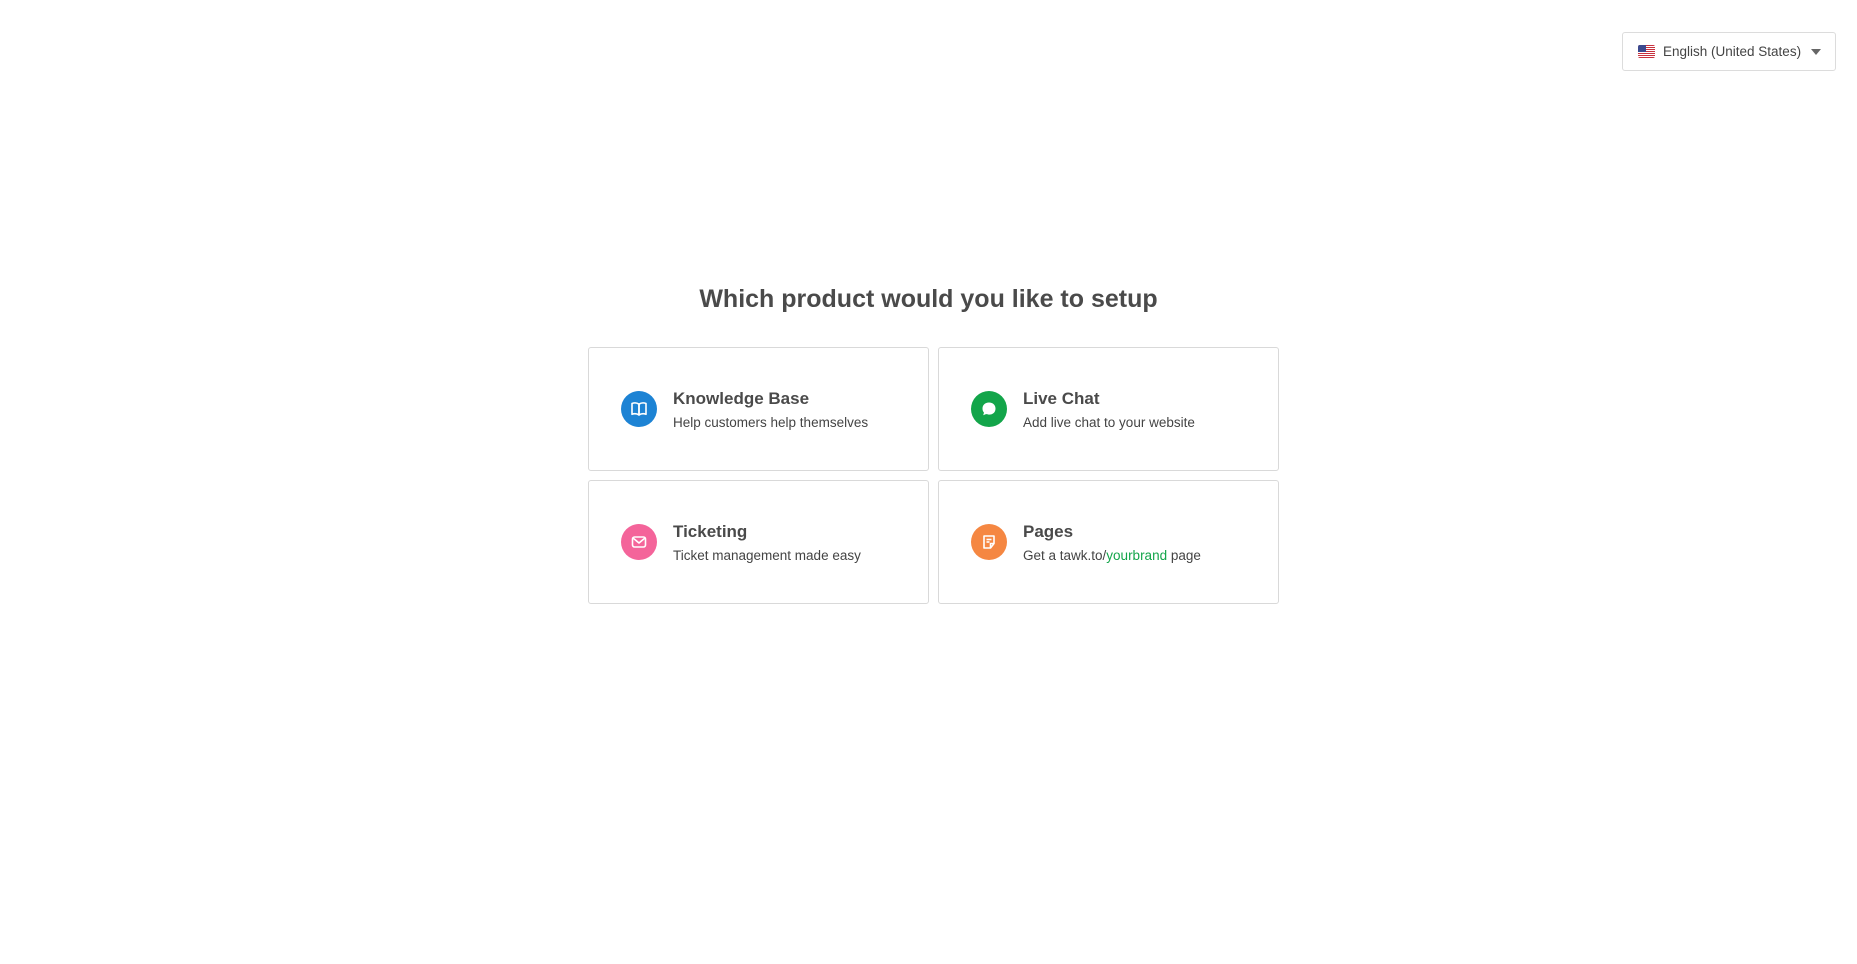 The width and height of the screenshot is (1857, 964). Describe the element at coordinates (1048, 531) in the screenshot. I see `product-title: Pages` at that location.